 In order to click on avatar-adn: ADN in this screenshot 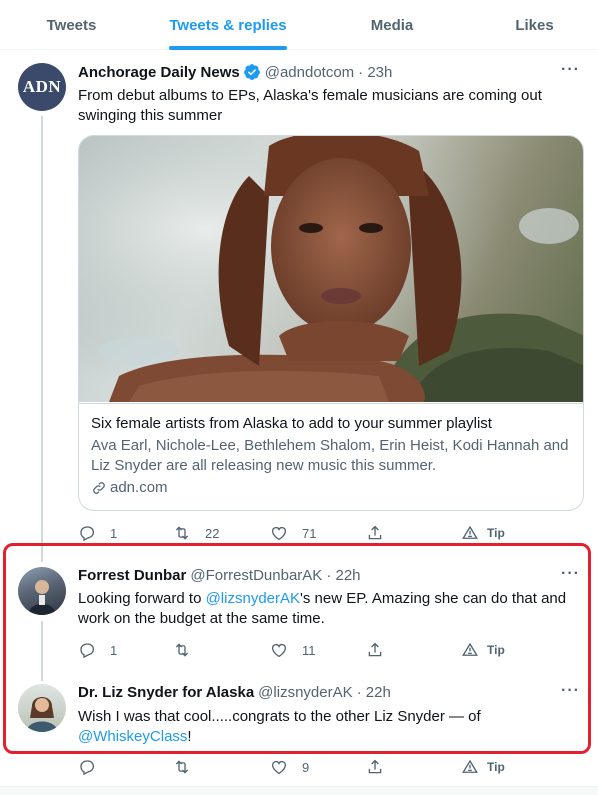, I will do `click(42, 87)`.